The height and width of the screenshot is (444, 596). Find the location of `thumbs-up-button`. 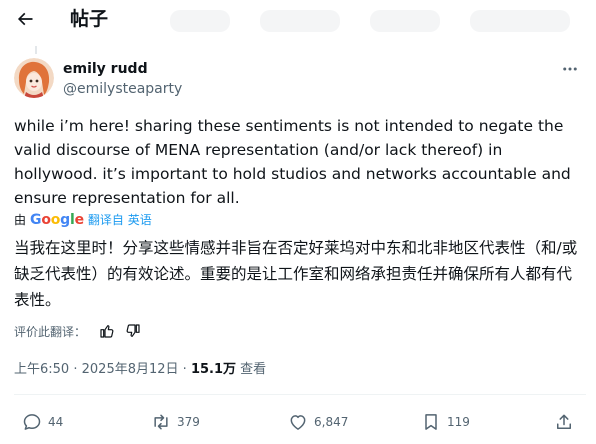

thumbs-up-button is located at coordinates (107, 331).